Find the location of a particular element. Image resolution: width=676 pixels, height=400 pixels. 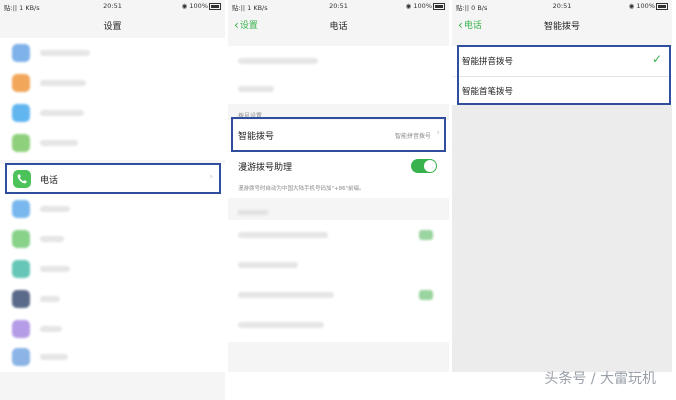

roaming-description: 漫游拨号时自动为中国大陆手机号码加"+86"前缀。 is located at coordinates (301, 189).